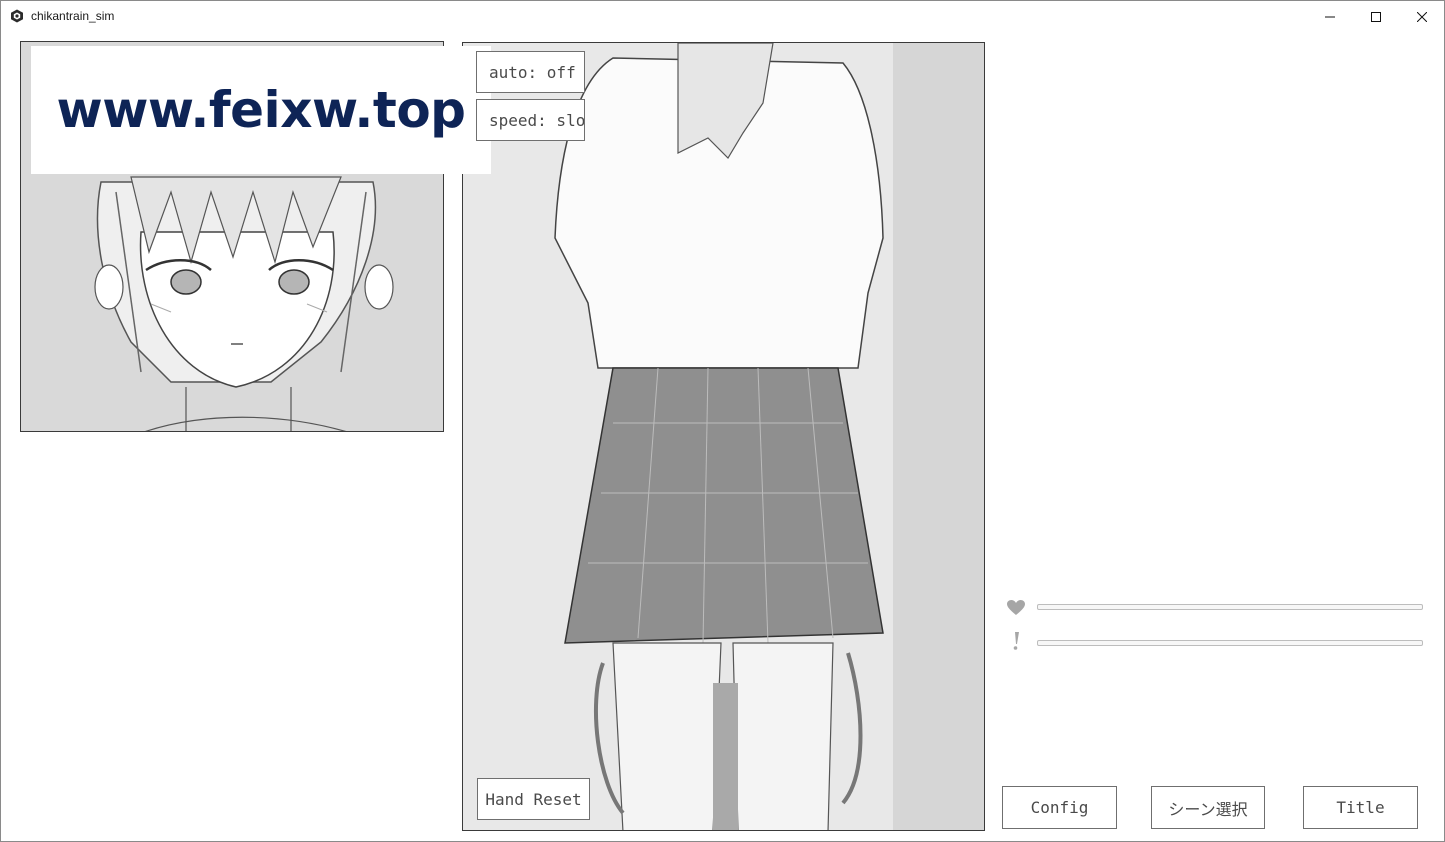 The height and width of the screenshot is (842, 1445). I want to click on exclamation-icon, so click(1016, 641).